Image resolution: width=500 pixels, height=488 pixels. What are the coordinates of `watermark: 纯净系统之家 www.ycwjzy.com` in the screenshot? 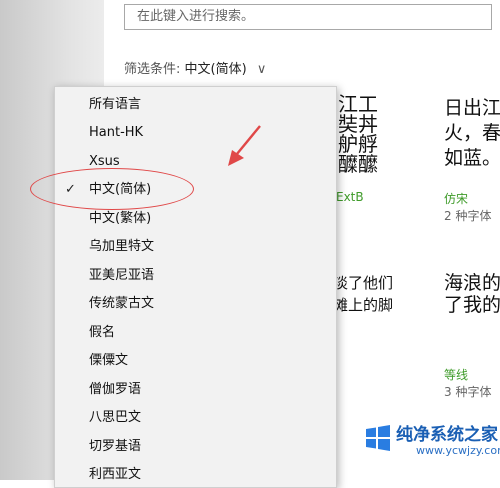 It's located at (428, 449).